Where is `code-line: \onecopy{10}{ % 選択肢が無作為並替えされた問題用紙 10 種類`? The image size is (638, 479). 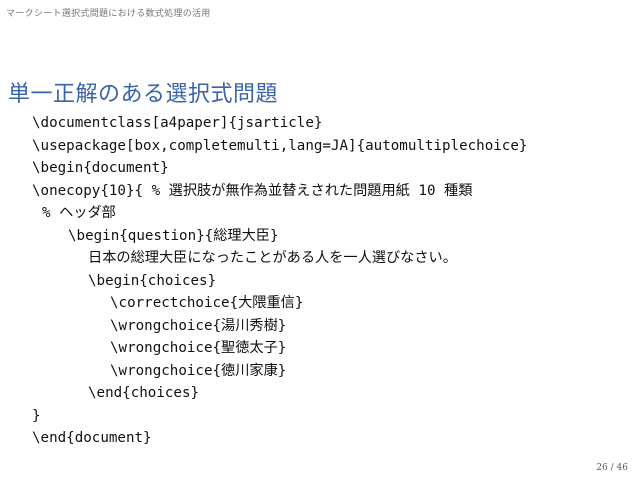
code-line: \onecopy{10}{ % 選択肢が無作為並替えされた問題用紙 10 種類 is located at coordinates (252, 190).